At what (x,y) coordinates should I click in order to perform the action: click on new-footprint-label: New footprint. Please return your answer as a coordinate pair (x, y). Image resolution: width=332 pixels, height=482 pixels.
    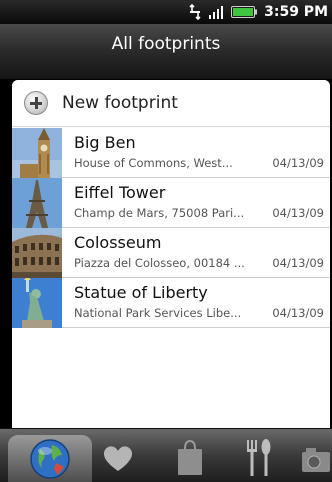
    Looking at the image, I should click on (120, 103).